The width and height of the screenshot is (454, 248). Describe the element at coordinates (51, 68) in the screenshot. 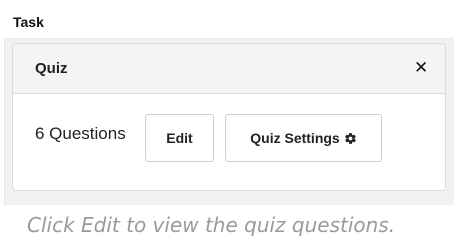

I see `quiz-title: Quiz` at that location.